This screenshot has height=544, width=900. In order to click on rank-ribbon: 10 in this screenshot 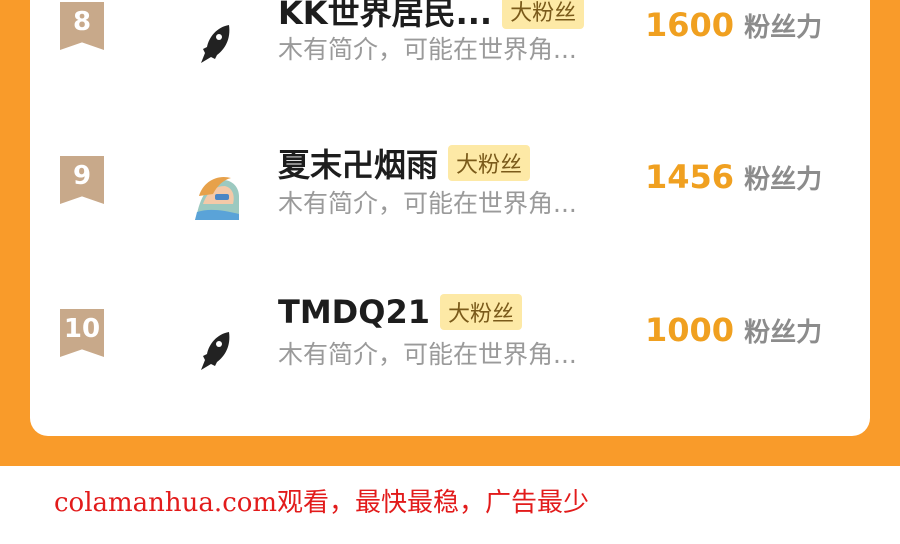, I will do `click(82, 333)`.